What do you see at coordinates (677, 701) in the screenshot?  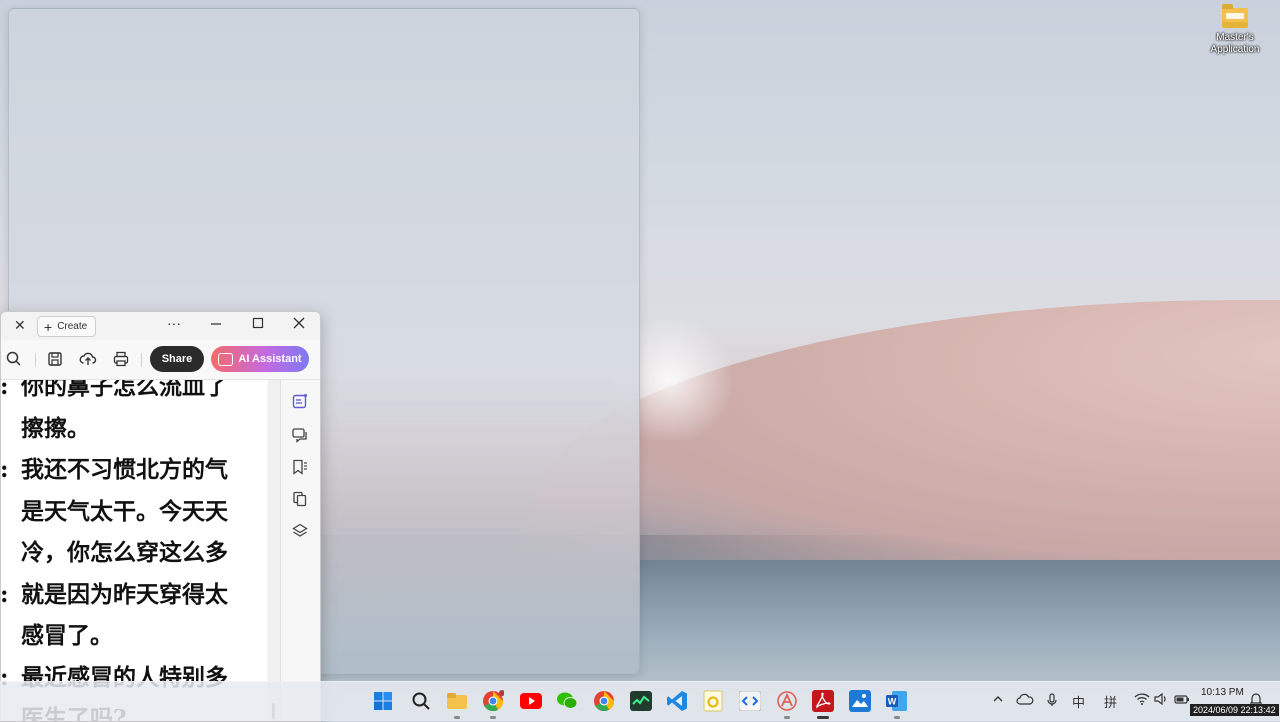 I see `vscode-icon` at bounding box center [677, 701].